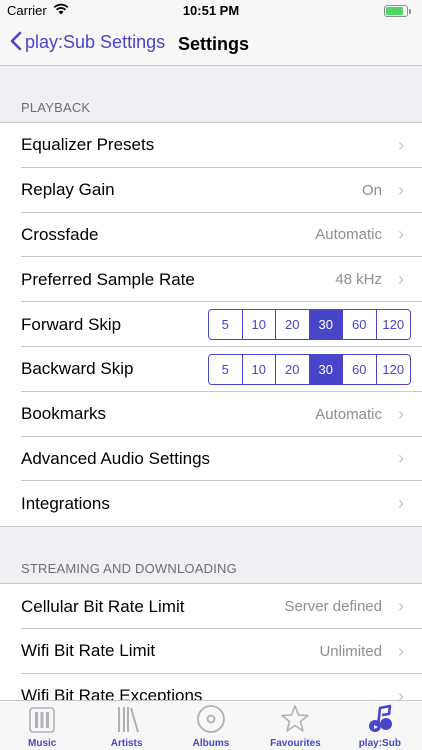 This screenshot has height=750, width=422. Describe the element at coordinates (293, 369) in the screenshot. I see `backward-skip-segment: 20` at that location.